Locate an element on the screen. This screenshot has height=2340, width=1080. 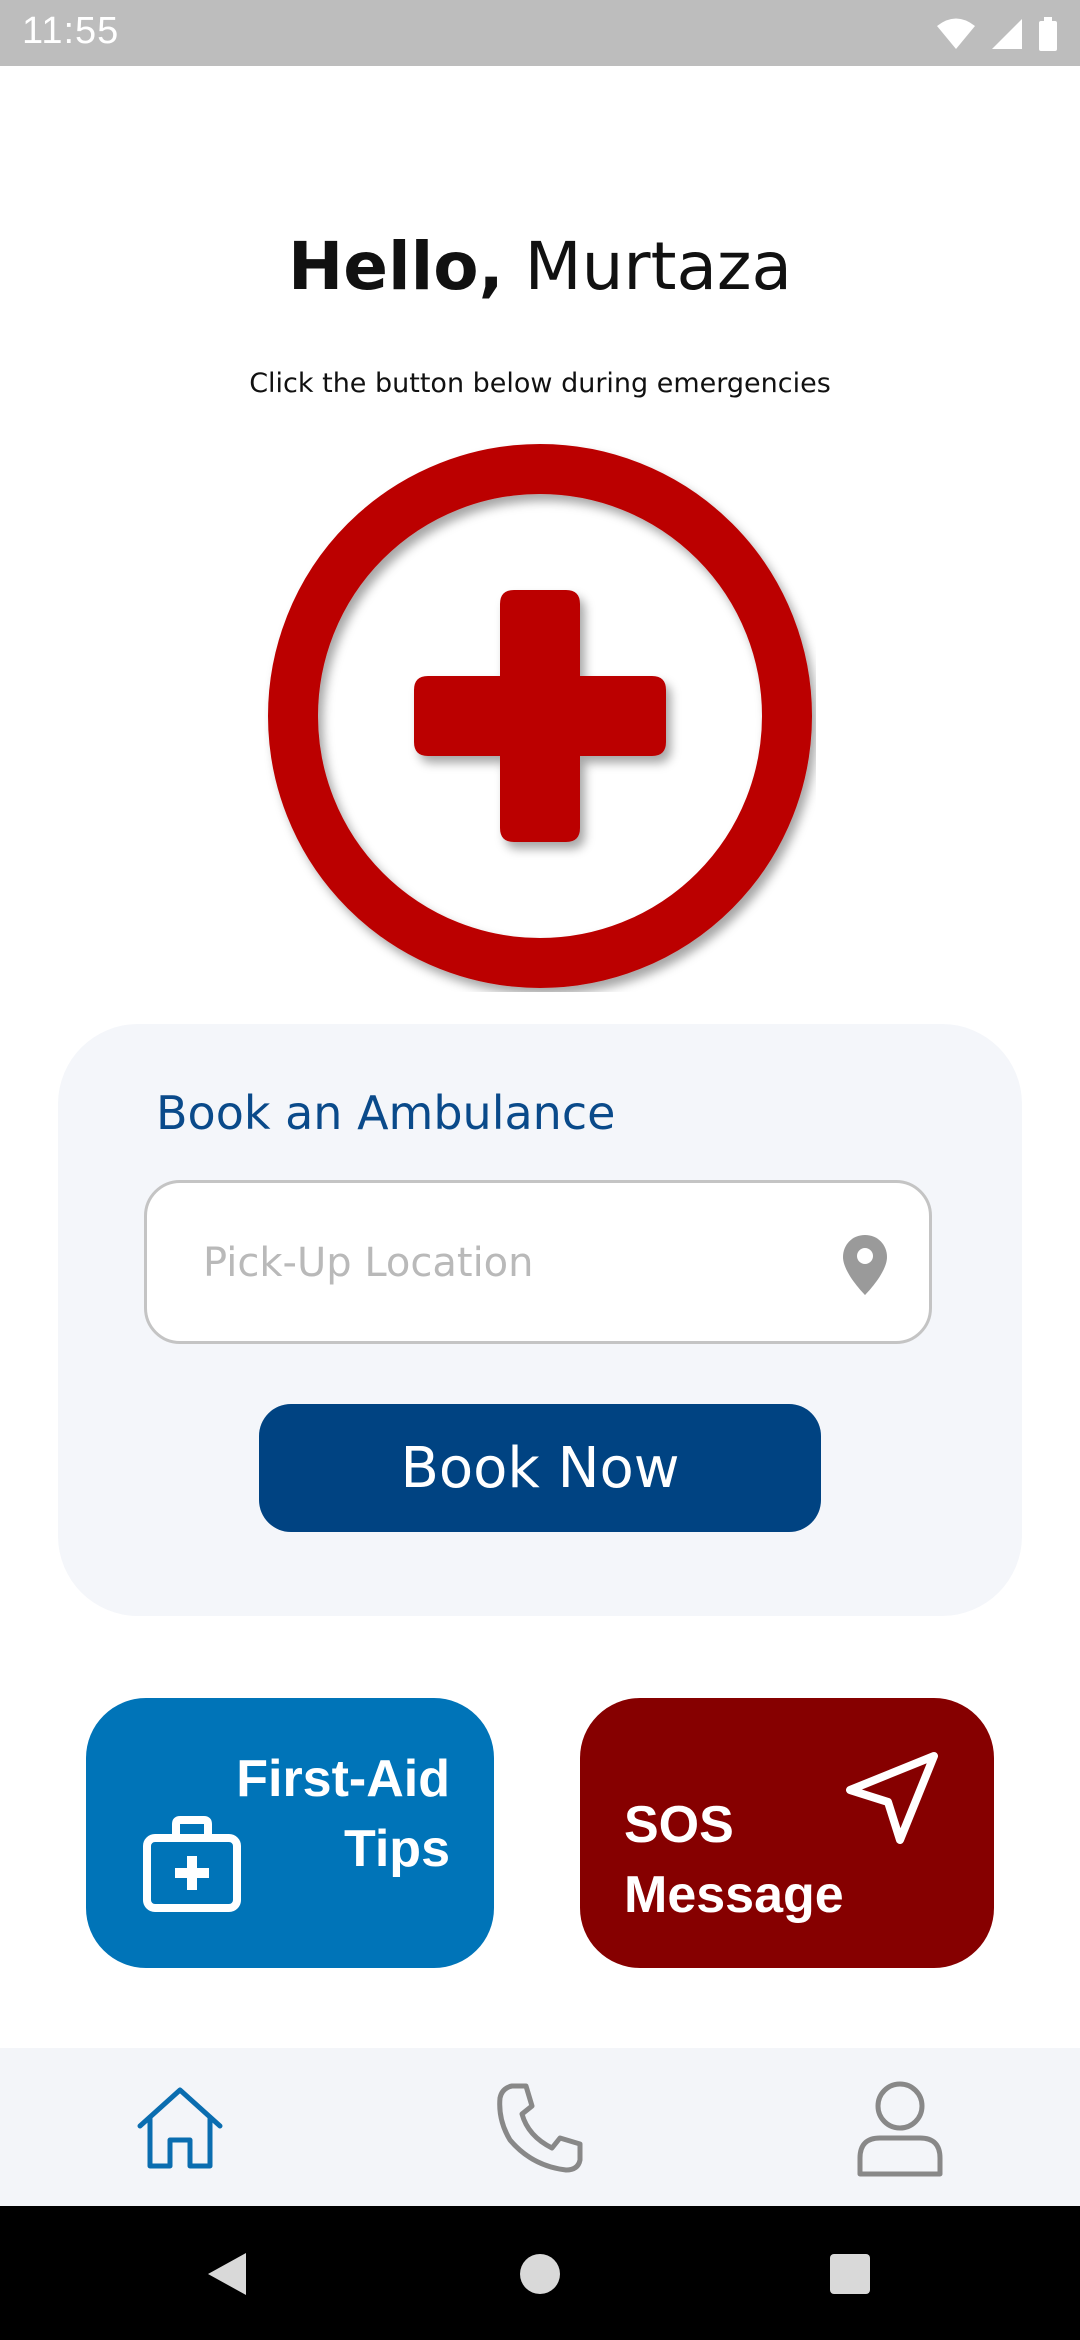
system-back-button is located at coordinates (226, 2274).